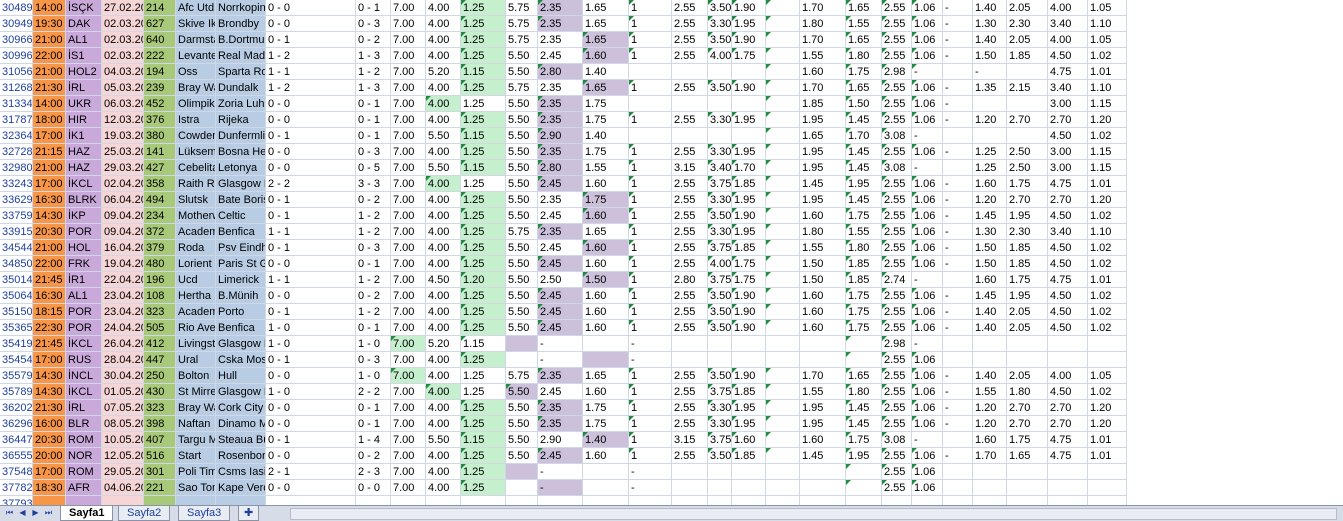 The image size is (1343, 521). I want to click on table-cell: Zoria Luhansk, so click(241, 104).